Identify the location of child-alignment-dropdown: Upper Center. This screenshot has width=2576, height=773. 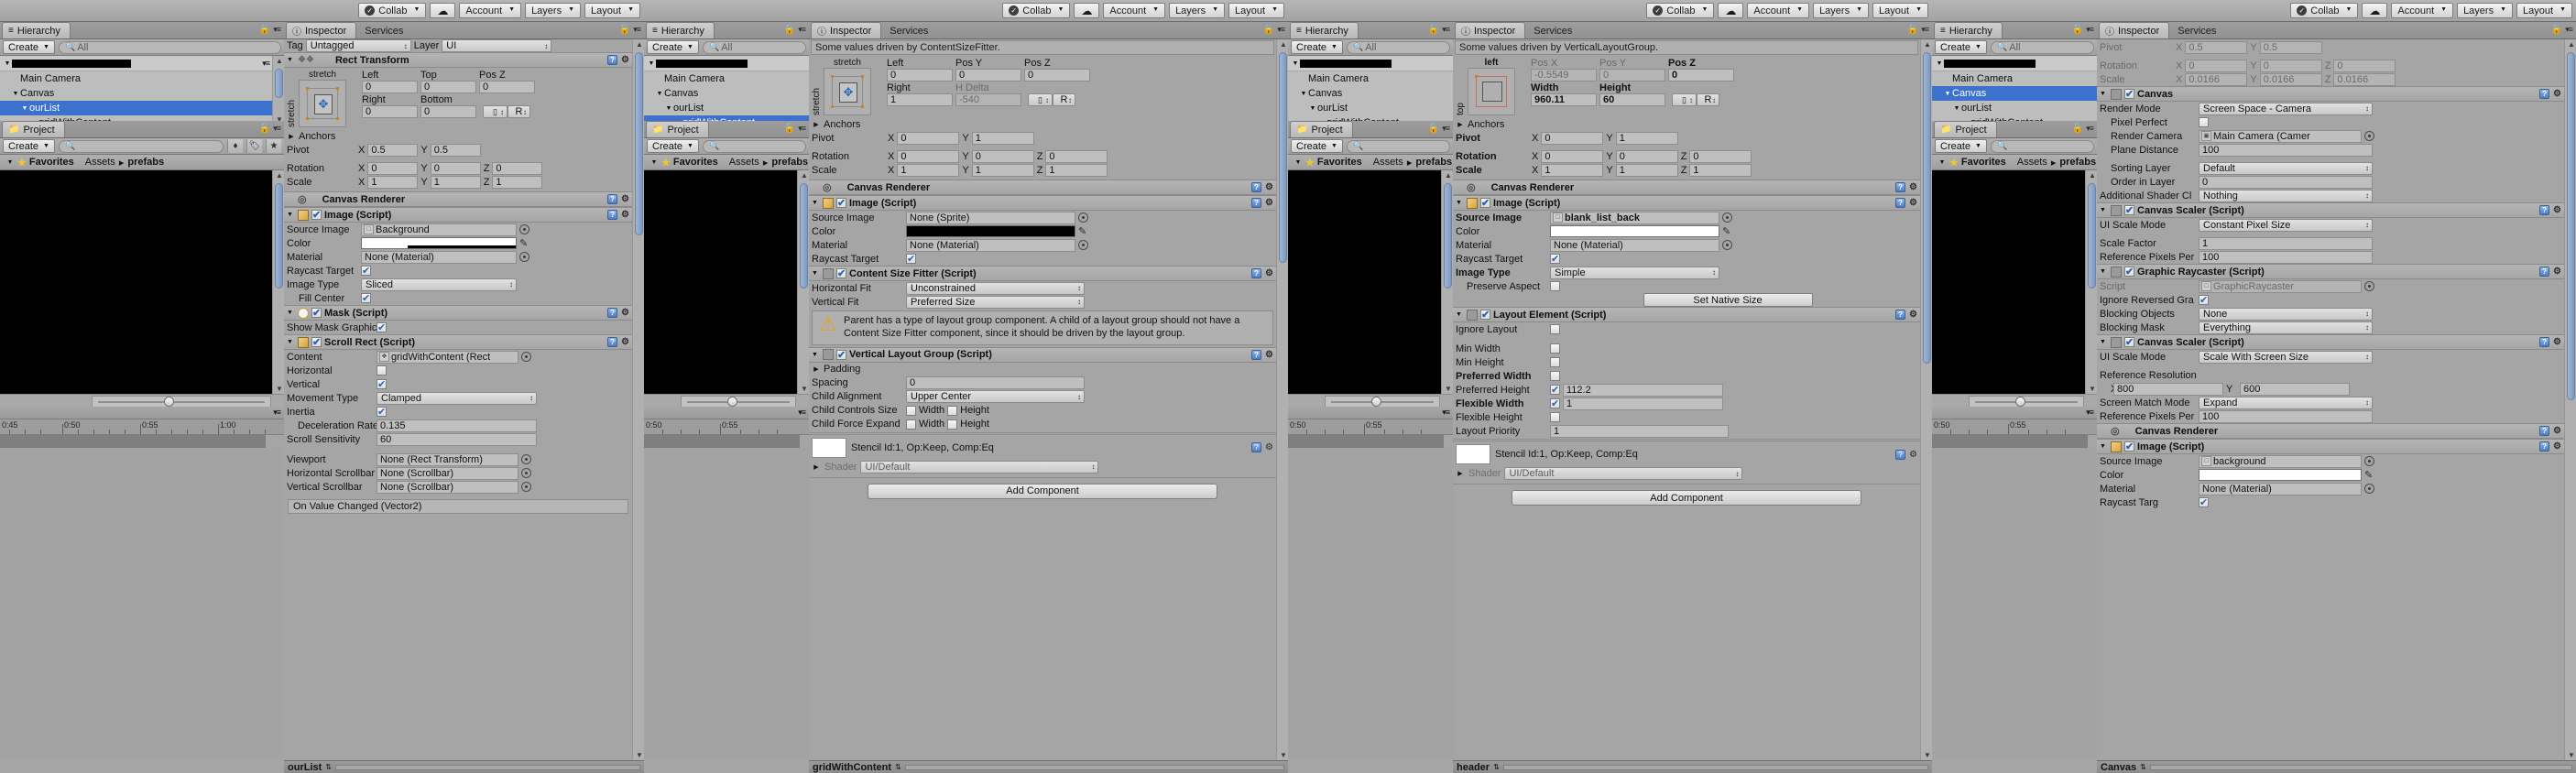
(996, 396).